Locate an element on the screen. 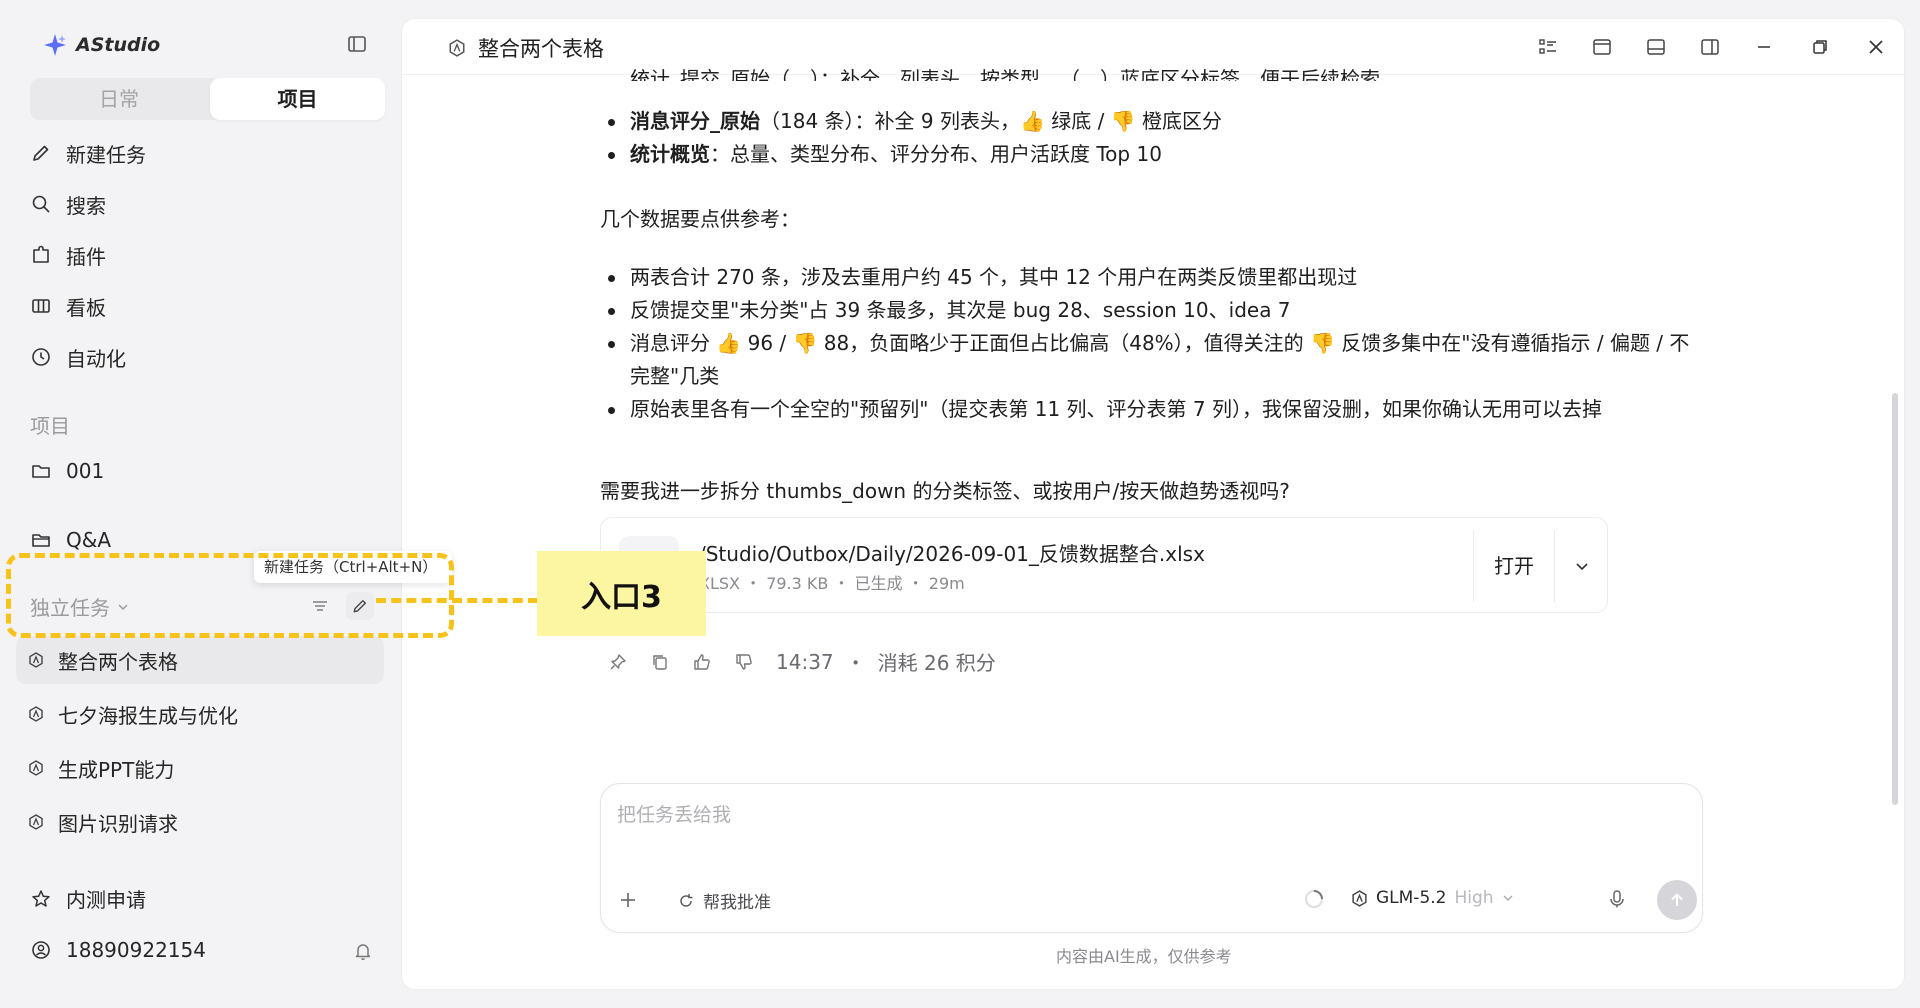 The image size is (1920, 1008). task-item: 七夕海报生成与优化 is located at coordinates (200, 714).